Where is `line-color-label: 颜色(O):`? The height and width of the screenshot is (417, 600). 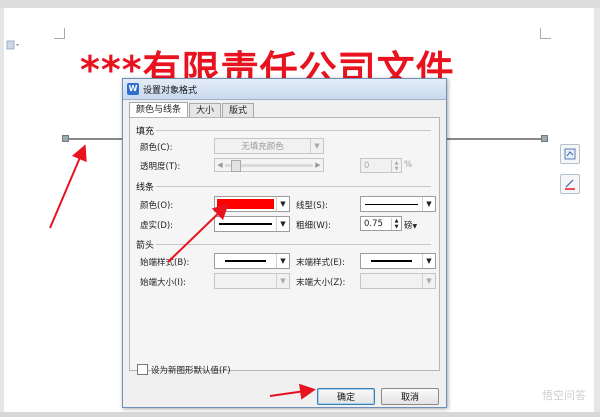
line-color-label: 颜色(O): is located at coordinates (157, 206).